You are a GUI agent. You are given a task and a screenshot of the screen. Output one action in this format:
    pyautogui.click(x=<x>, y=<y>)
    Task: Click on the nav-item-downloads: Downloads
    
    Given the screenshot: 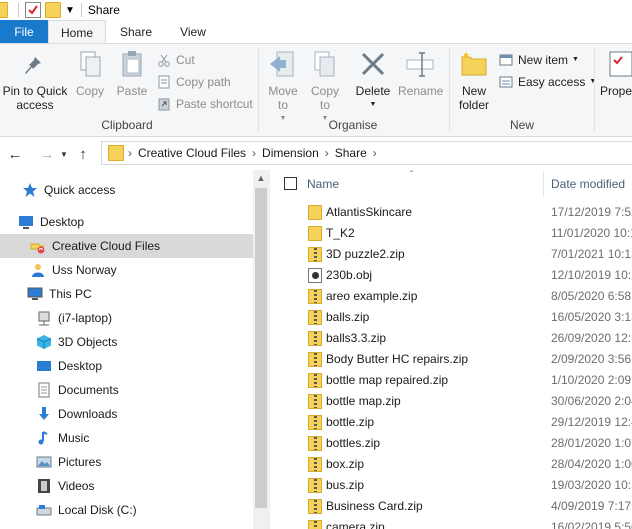 What is the action you would take?
    pyautogui.click(x=144, y=414)
    